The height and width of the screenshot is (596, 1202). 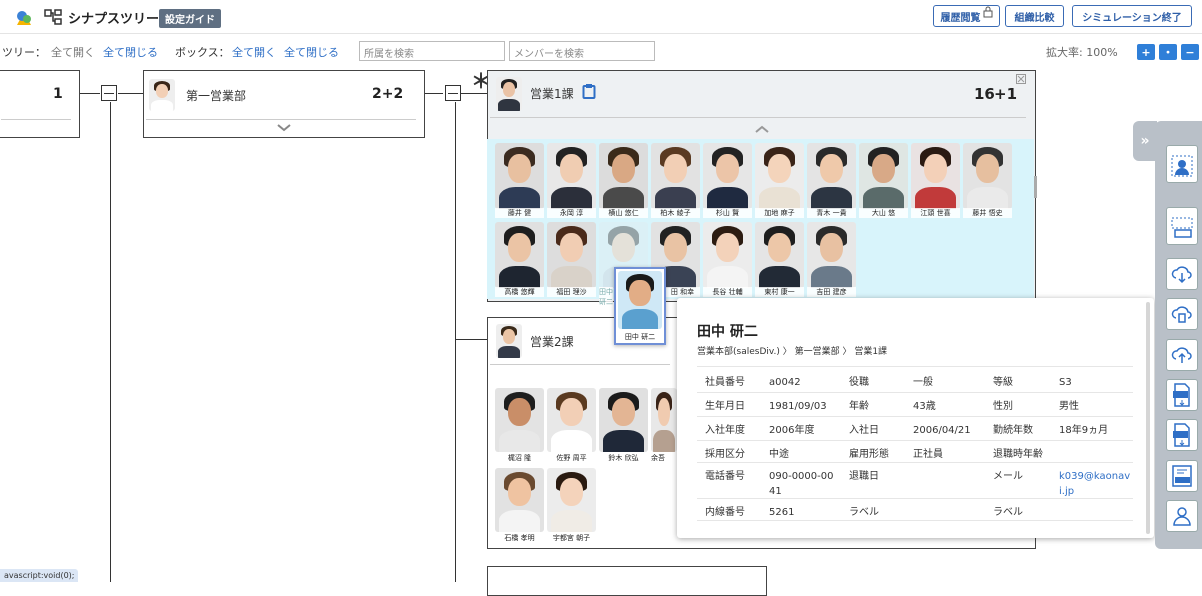 I want to click on profile-field-value: a0042, so click(x=785, y=382).